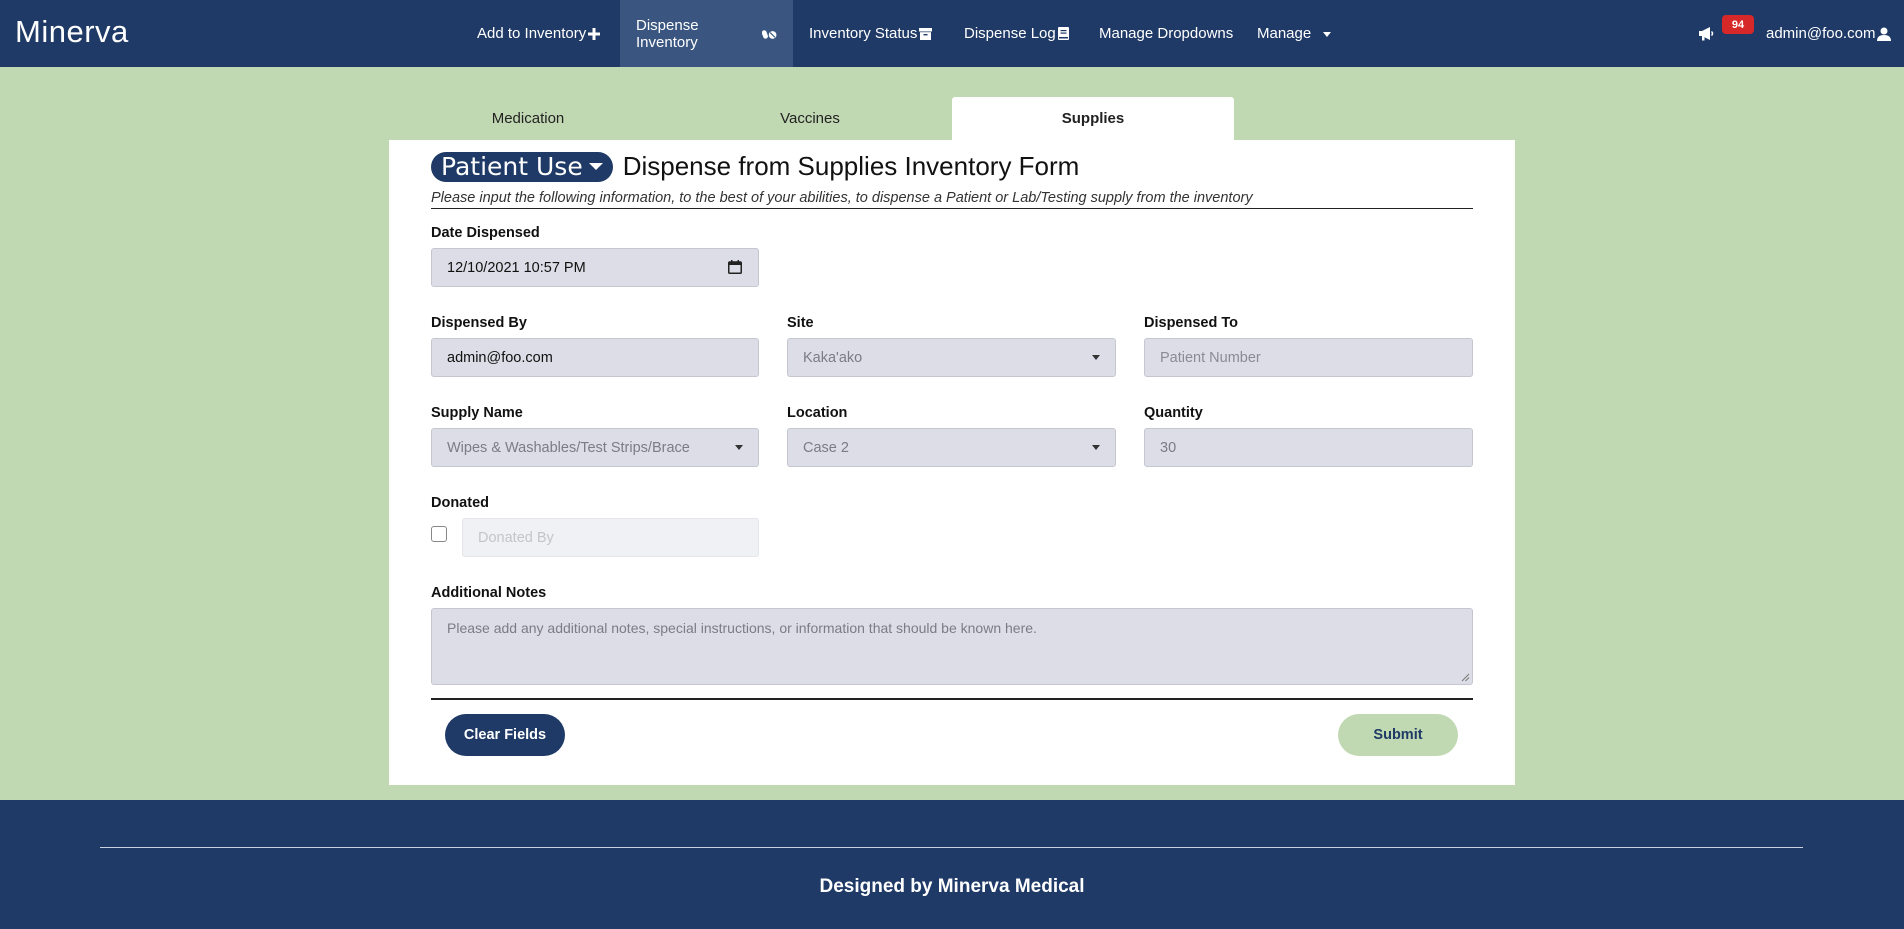 Image resolution: width=1904 pixels, height=929 pixels. I want to click on nav-inventory-status: Inventory Status, so click(870, 33).